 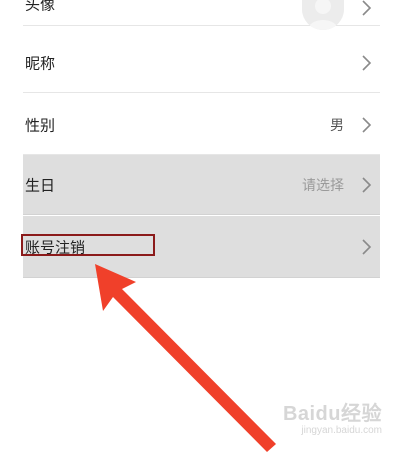 I want to click on gender-label: 性别, so click(x=40, y=125).